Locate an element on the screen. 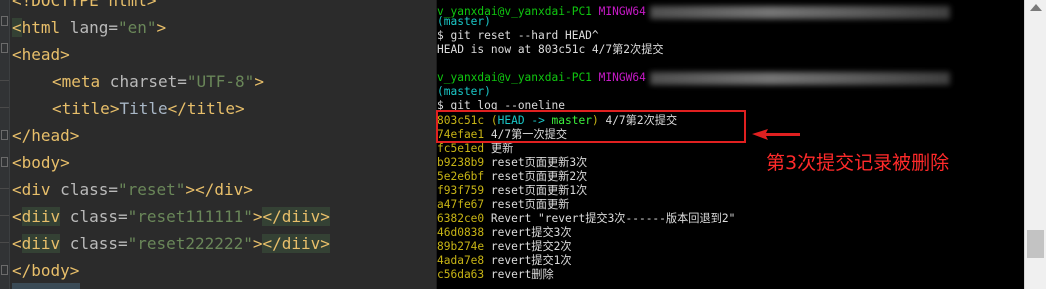 The image size is (1046, 289). code-line-body-open: <body> is located at coordinates (41, 162).